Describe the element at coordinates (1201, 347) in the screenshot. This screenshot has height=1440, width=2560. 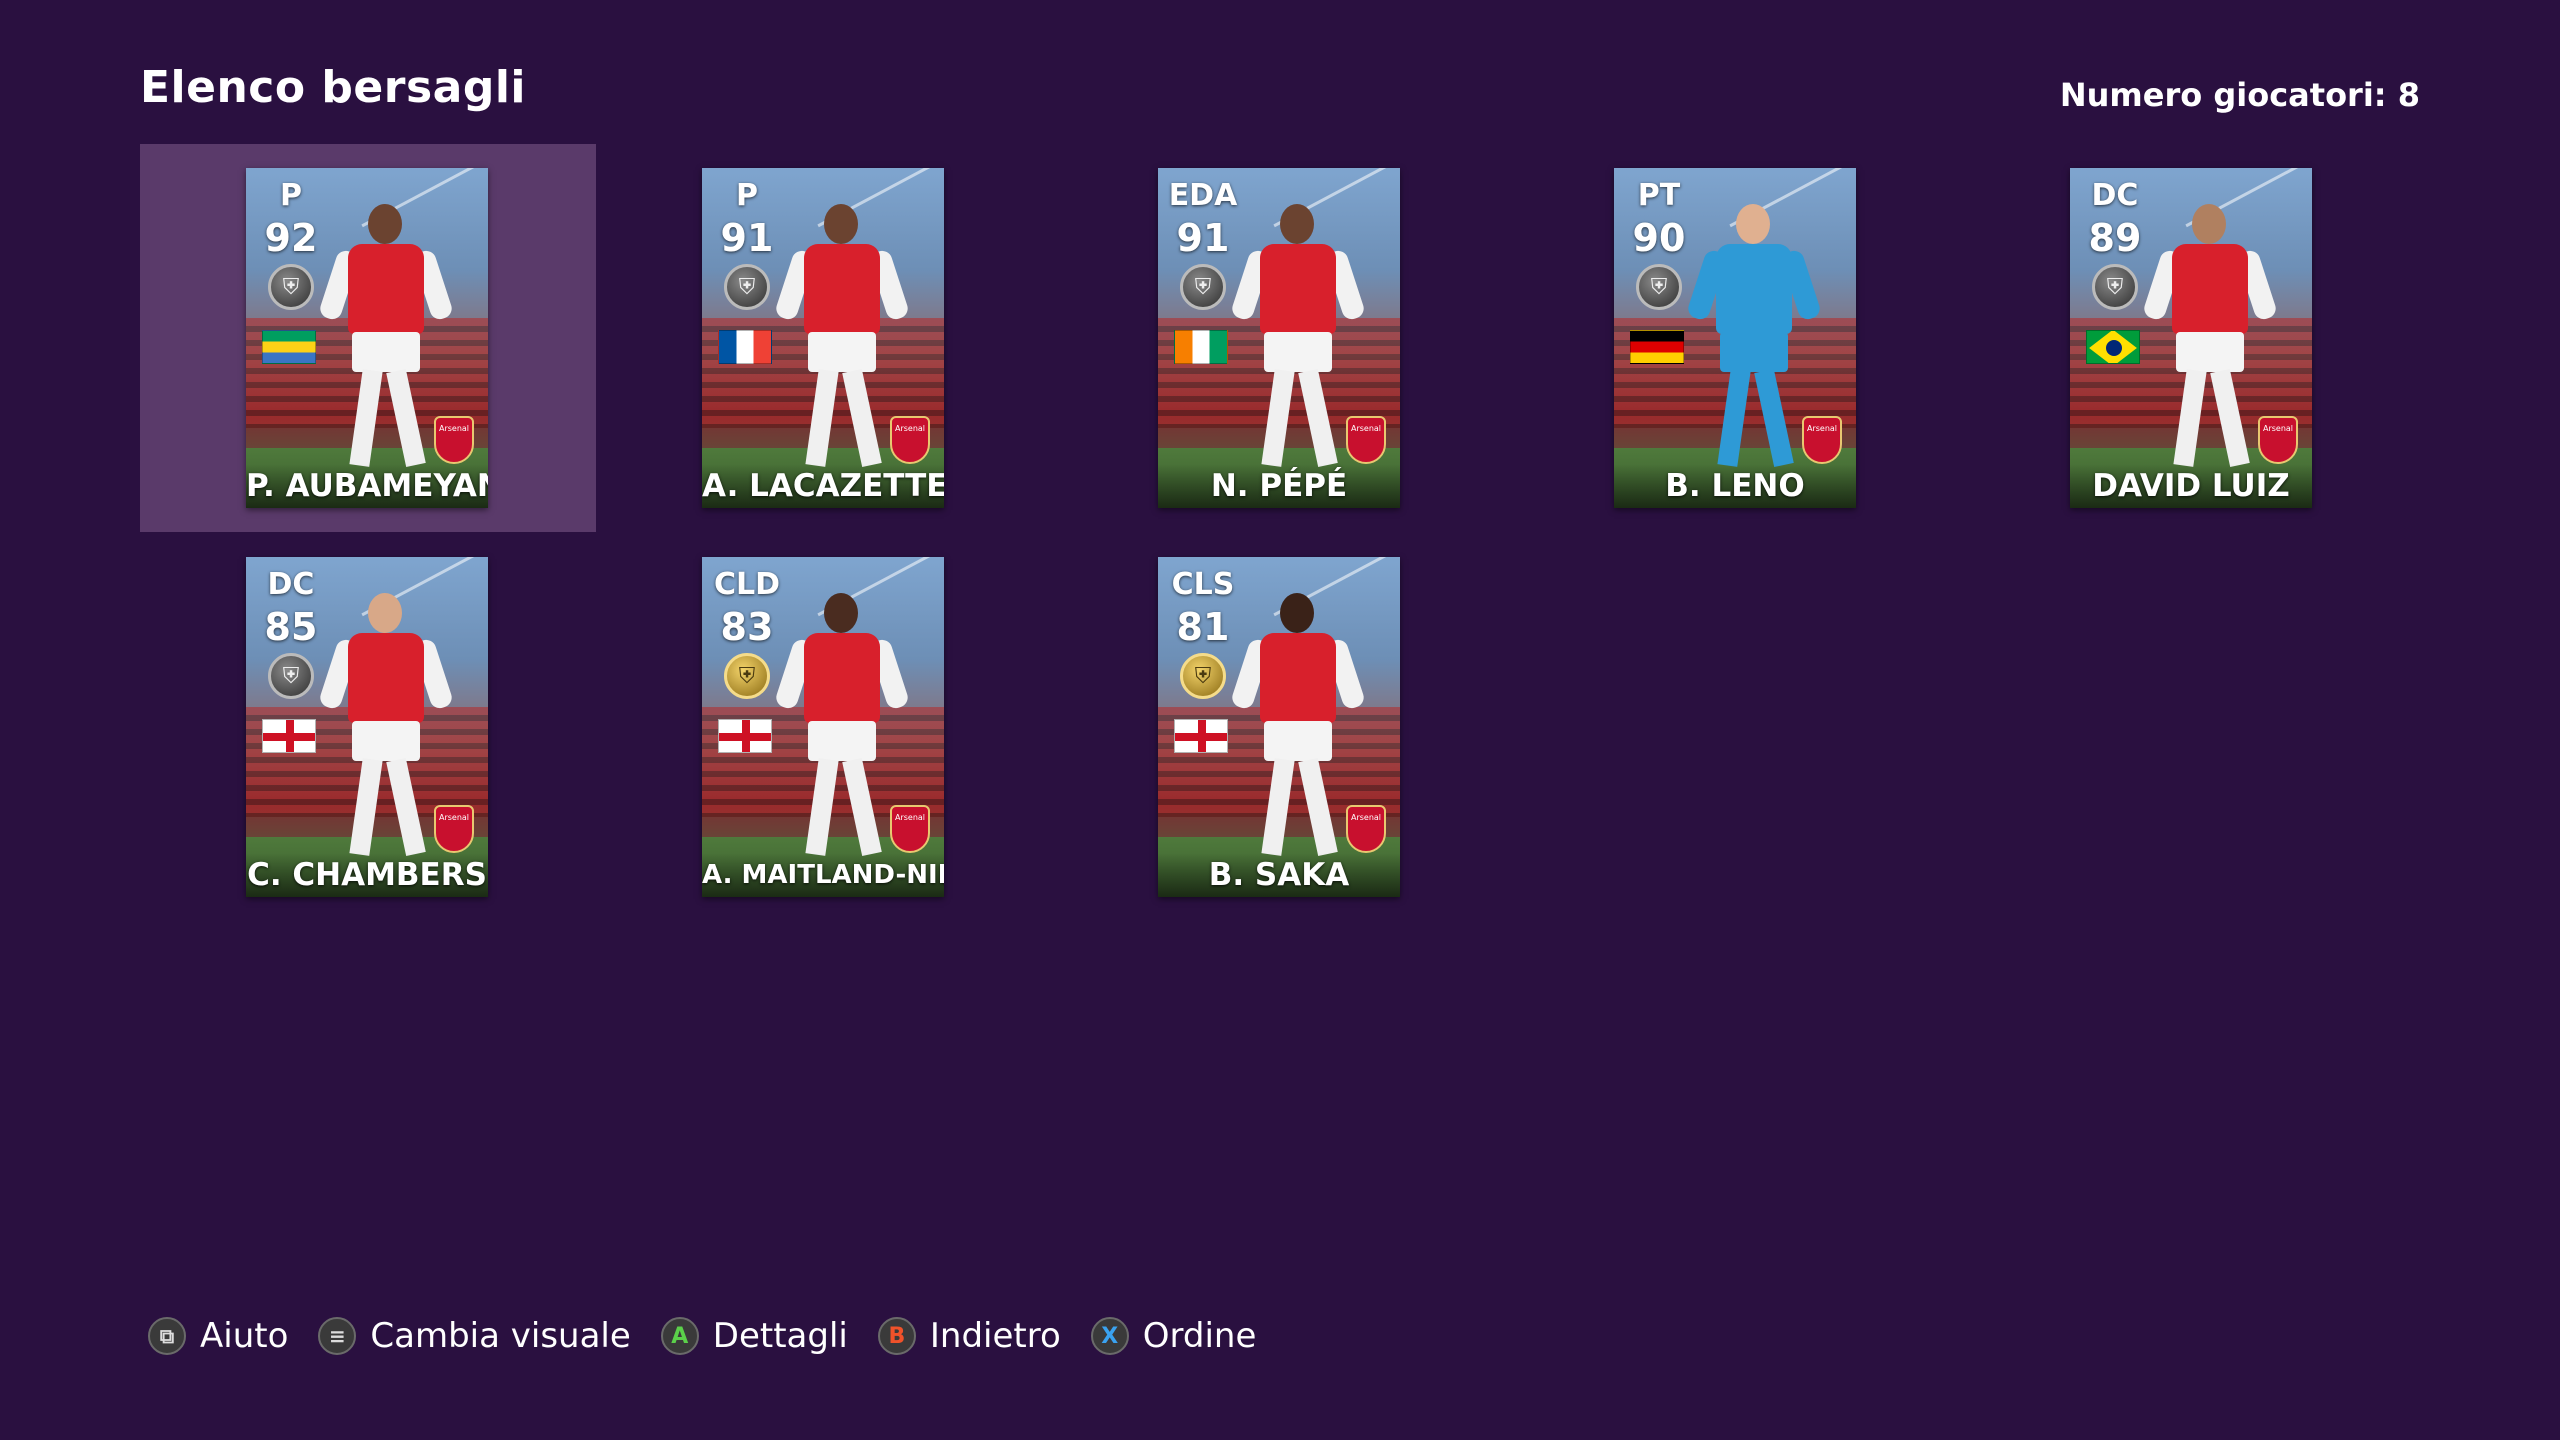
I see `ivory-coast-flag-icon` at that location.